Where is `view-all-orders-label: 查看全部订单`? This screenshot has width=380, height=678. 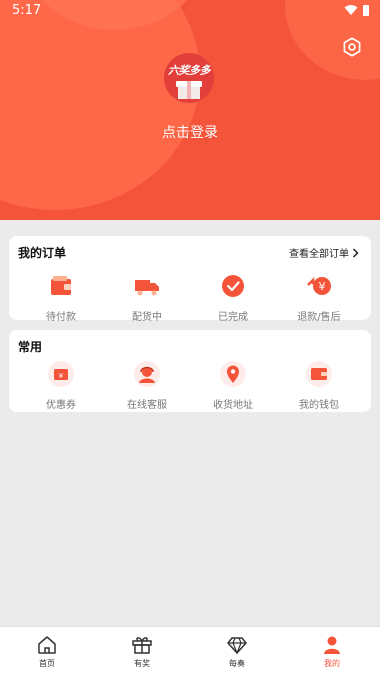 view-all-orders-label: 查看全部订单 is located at coordinates (319, 254).